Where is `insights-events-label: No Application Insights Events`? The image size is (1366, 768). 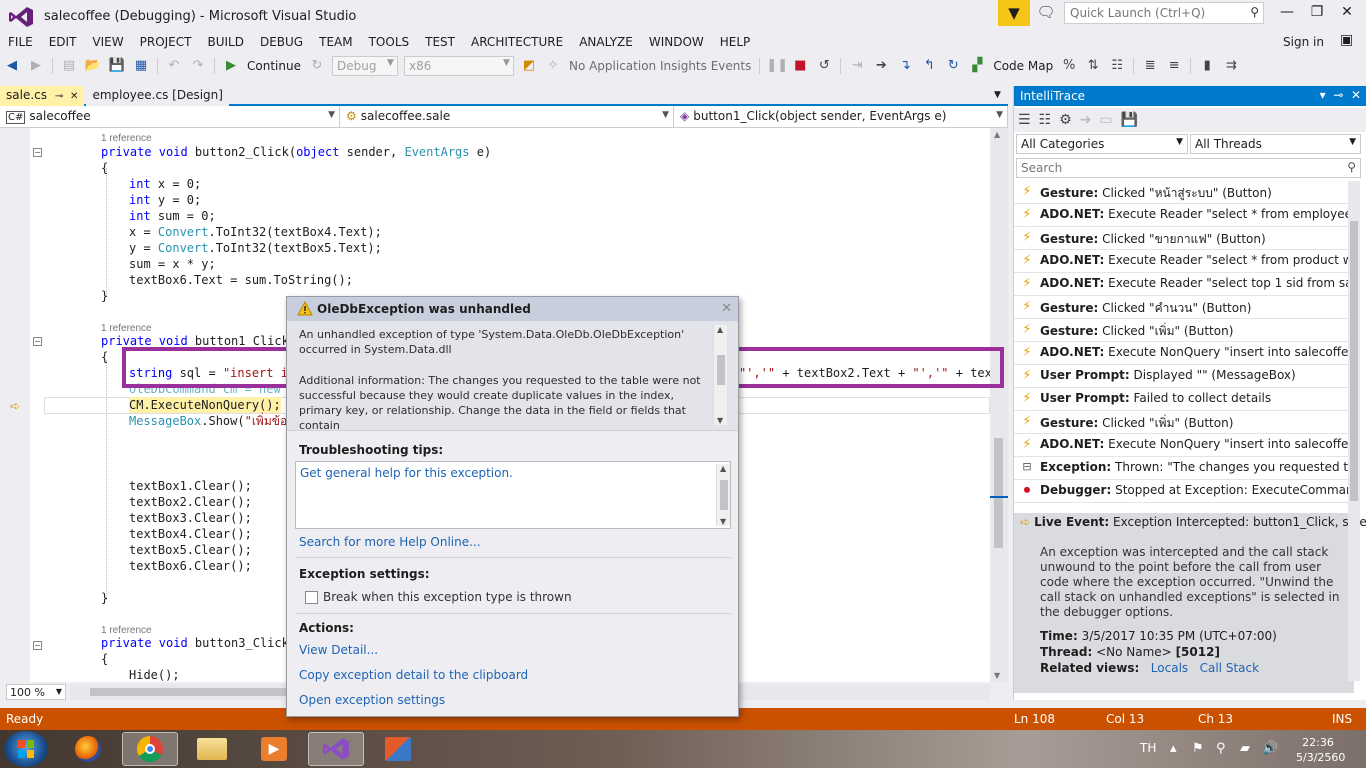 insights-events-label: No Application Insights Events is located at coordinates (660, 66).